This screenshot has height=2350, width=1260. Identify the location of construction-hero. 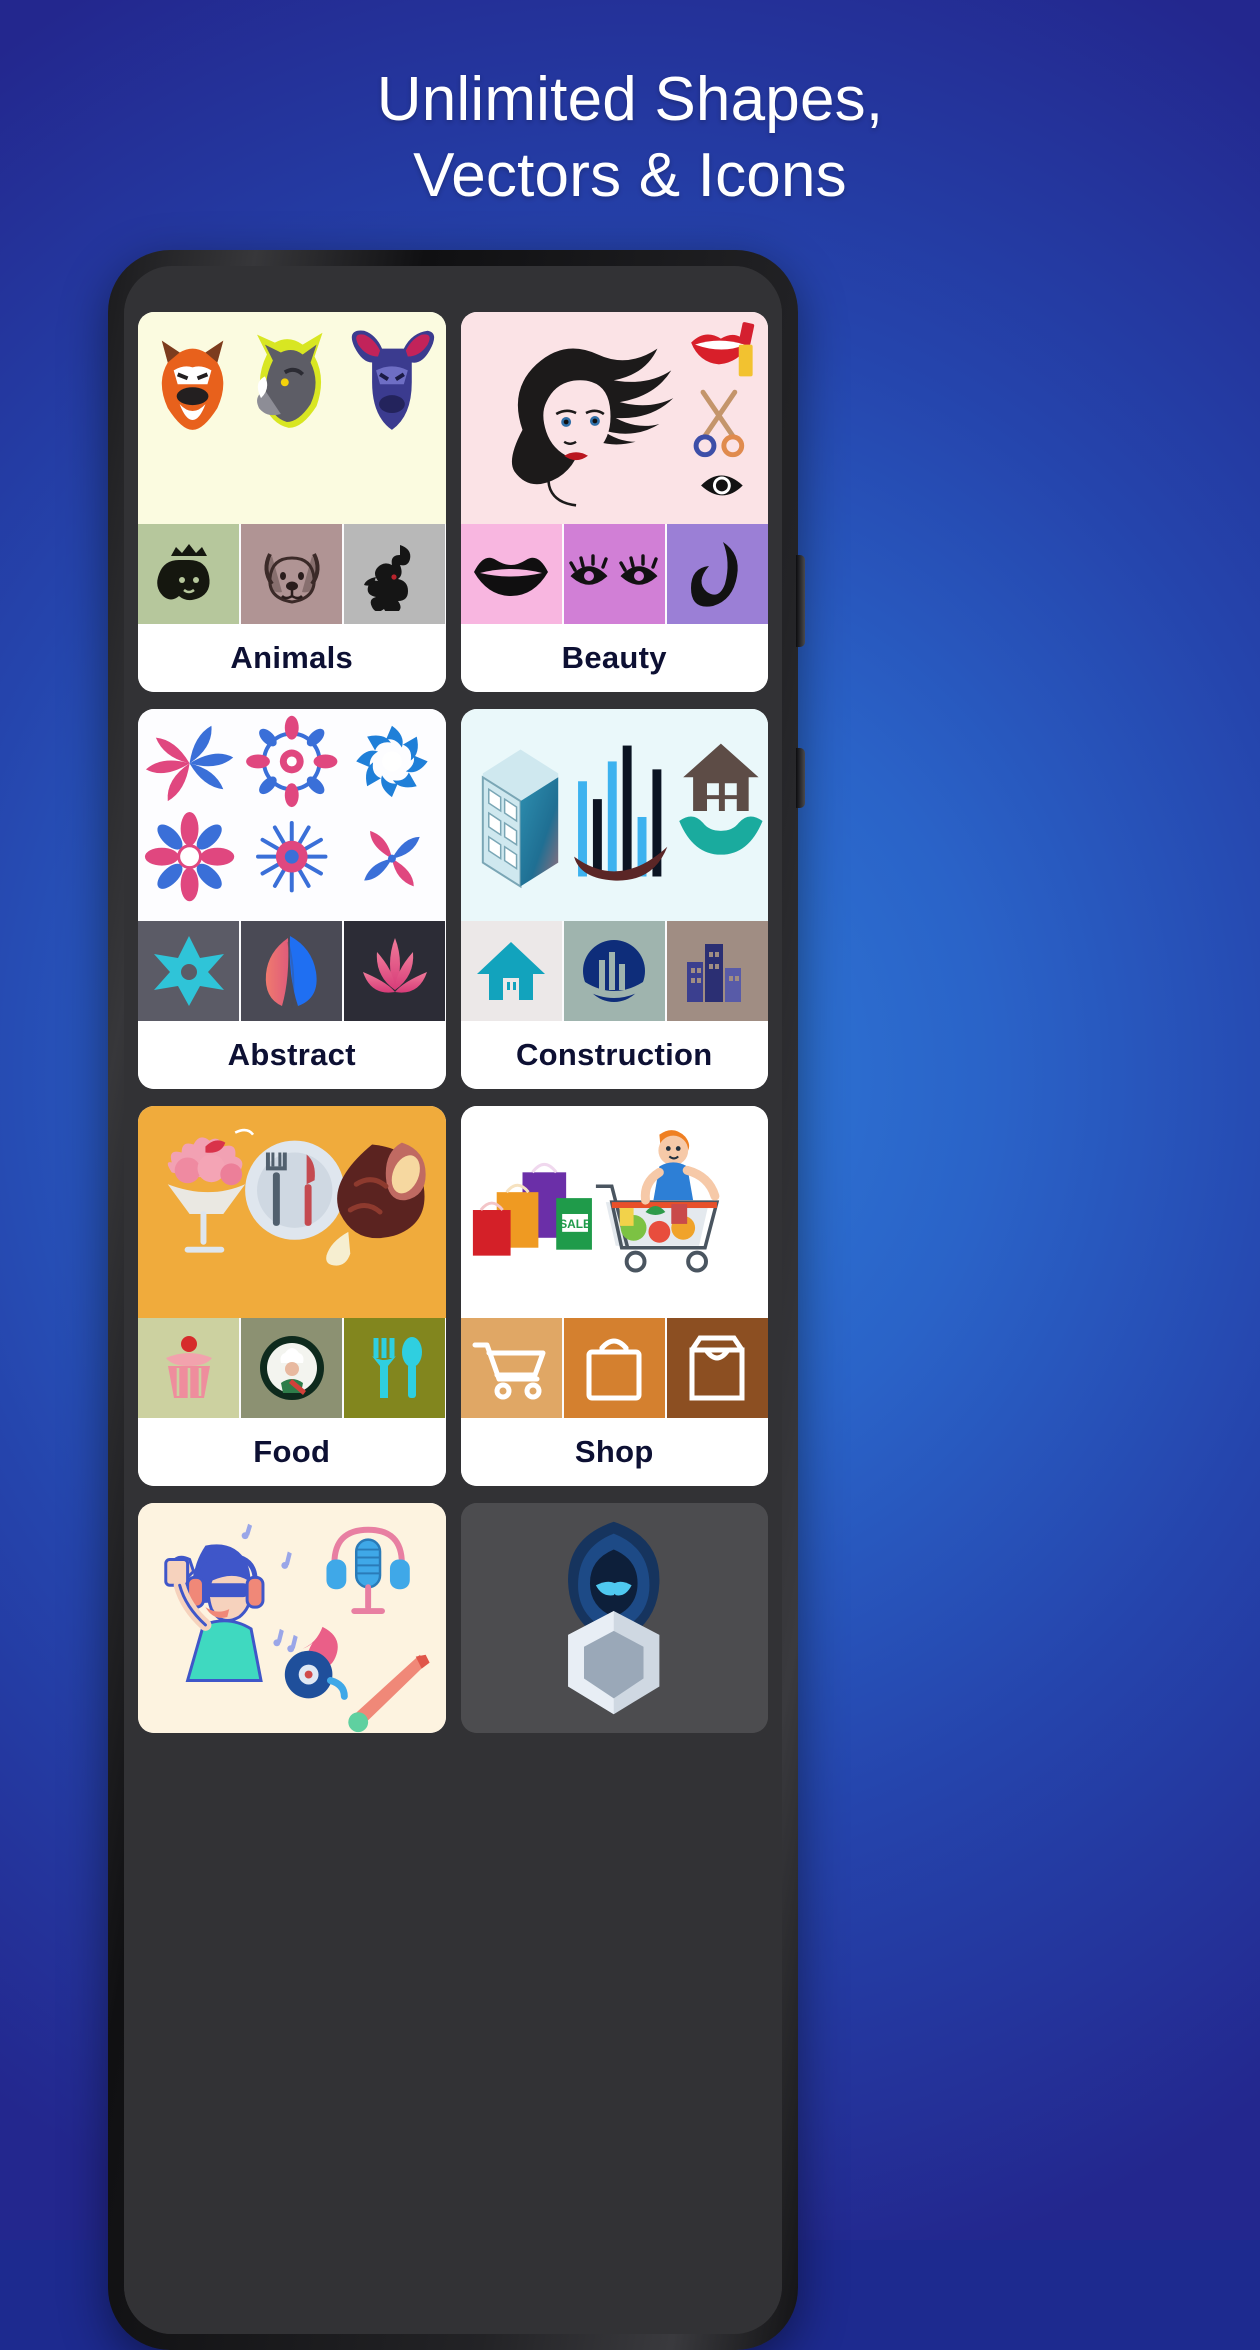
(614, 815).